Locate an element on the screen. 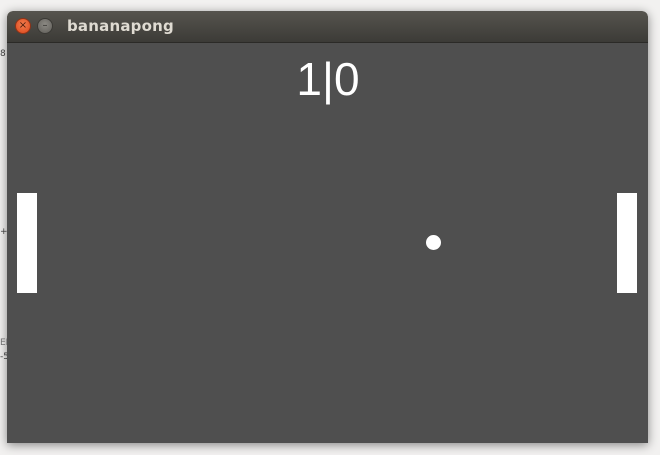 The width and height of the screenshot is (660, 455). minimize-icon: – is located at coordinates (45, 25).